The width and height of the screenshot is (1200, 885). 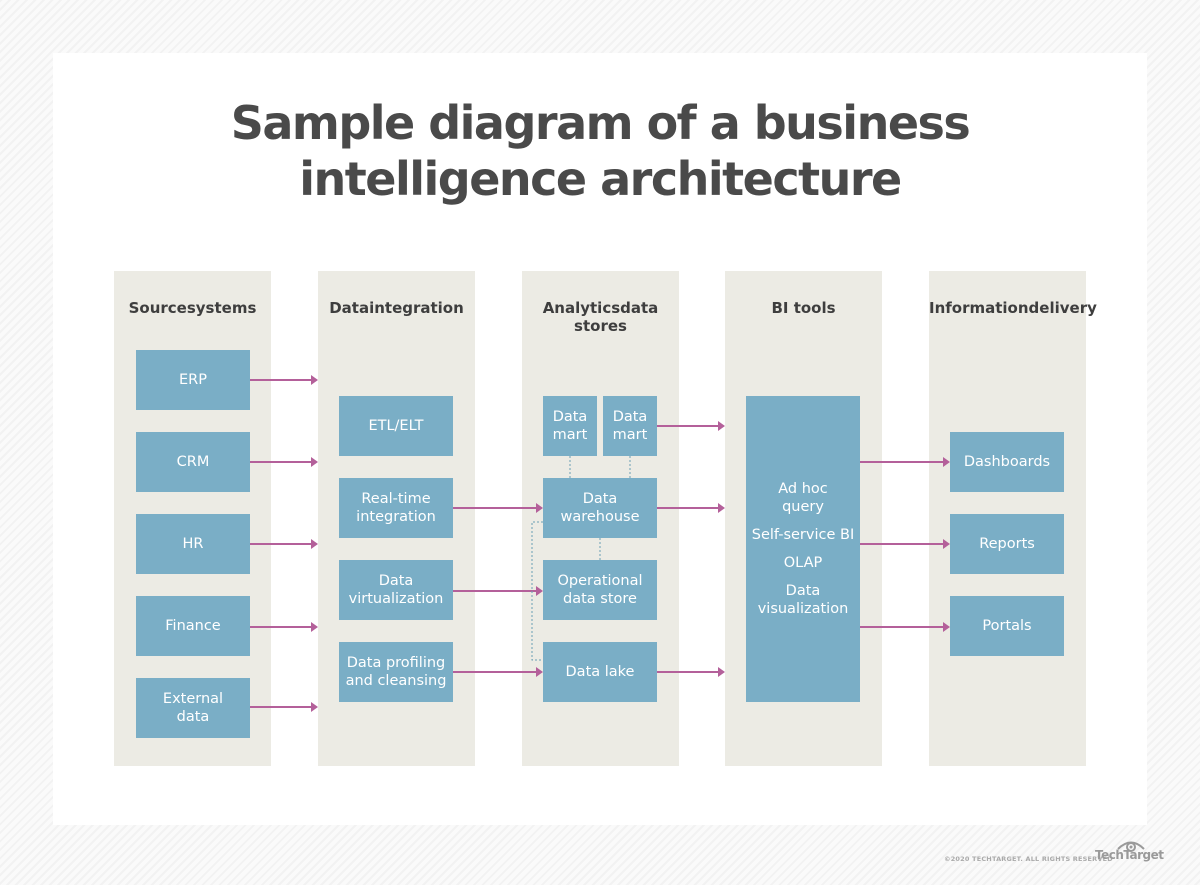 What do you see at coordinates (600, 508) in the screenshot?
I see `box-data-warehouse: Data warehouse` at bounding box center [600, 508].